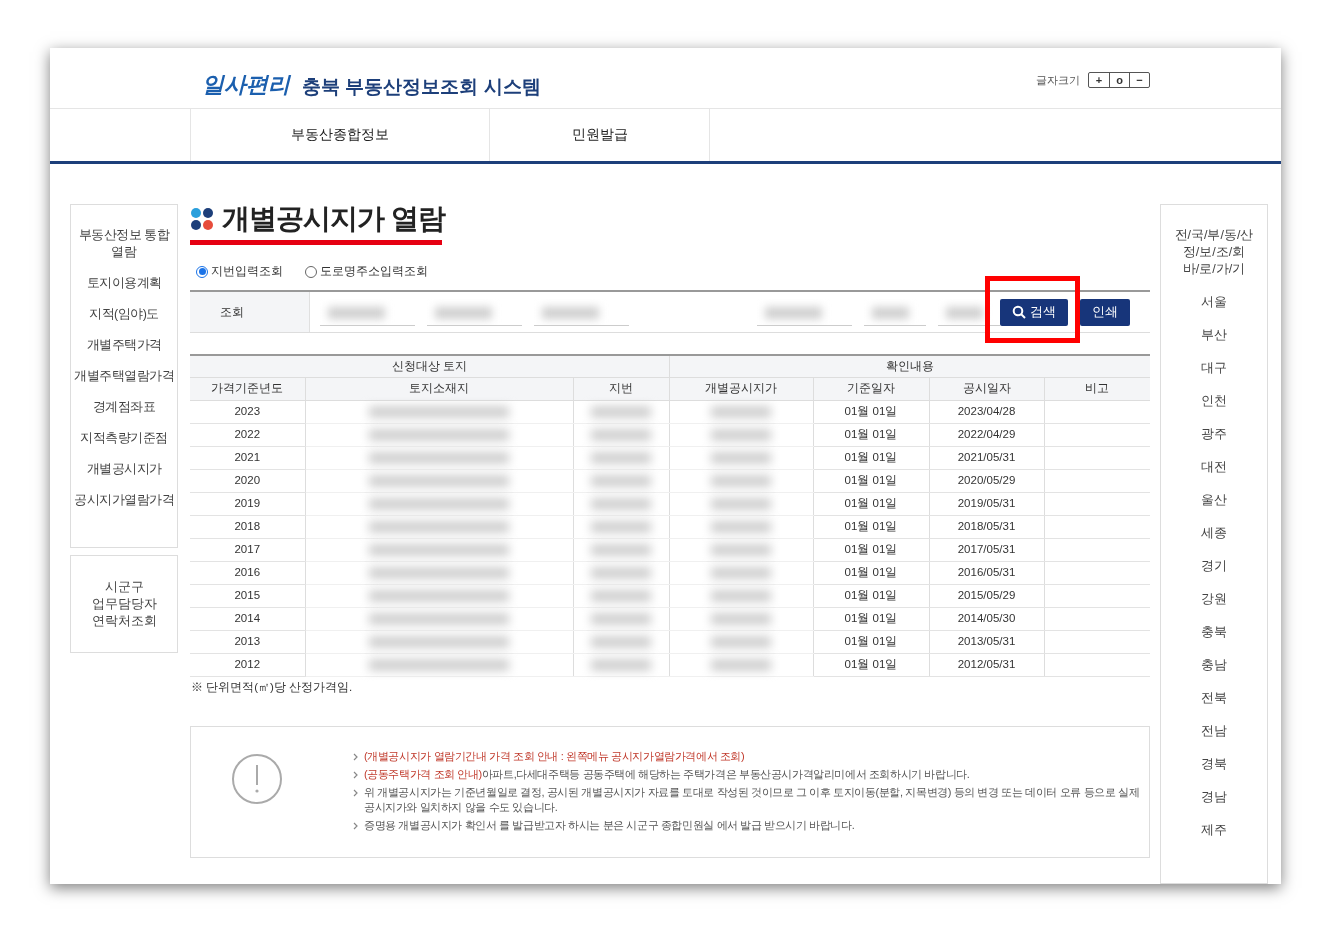 Image resolution: width=1331 pixels, height=936 pixels. Describe the element at coordinates (1099, 80) in the screenshot. I see `font-size-button: +` at that location.